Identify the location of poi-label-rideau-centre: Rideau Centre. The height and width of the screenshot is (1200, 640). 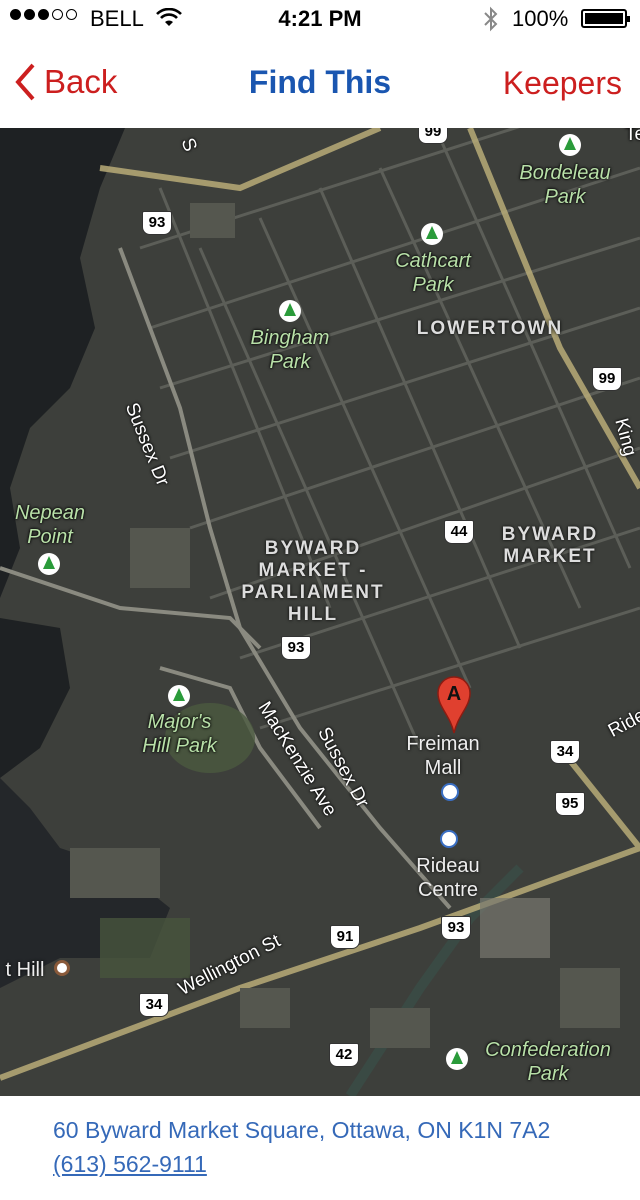
(448, 878).